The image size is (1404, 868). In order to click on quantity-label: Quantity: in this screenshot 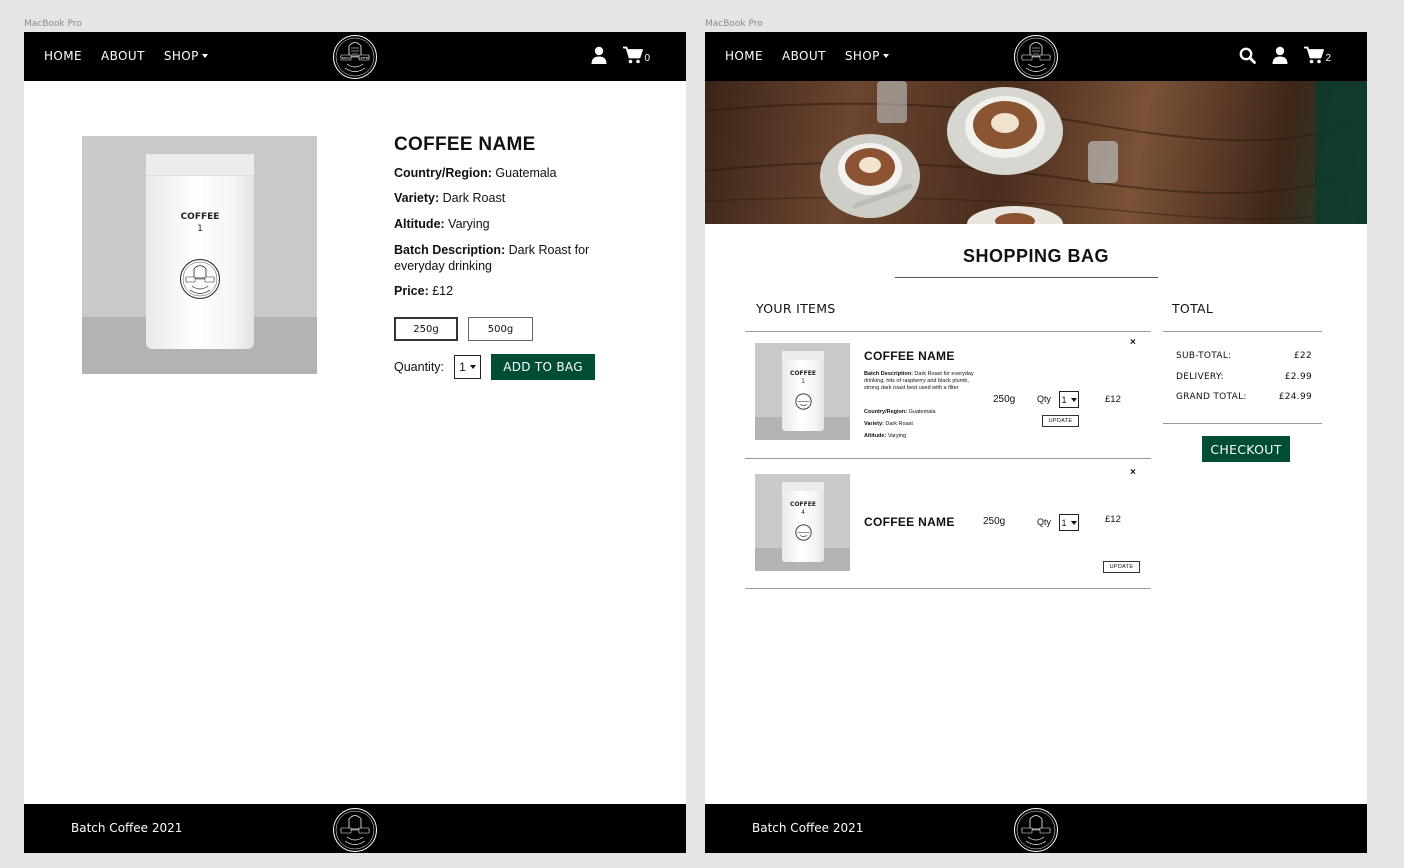, I will do `click(419, 367)`.